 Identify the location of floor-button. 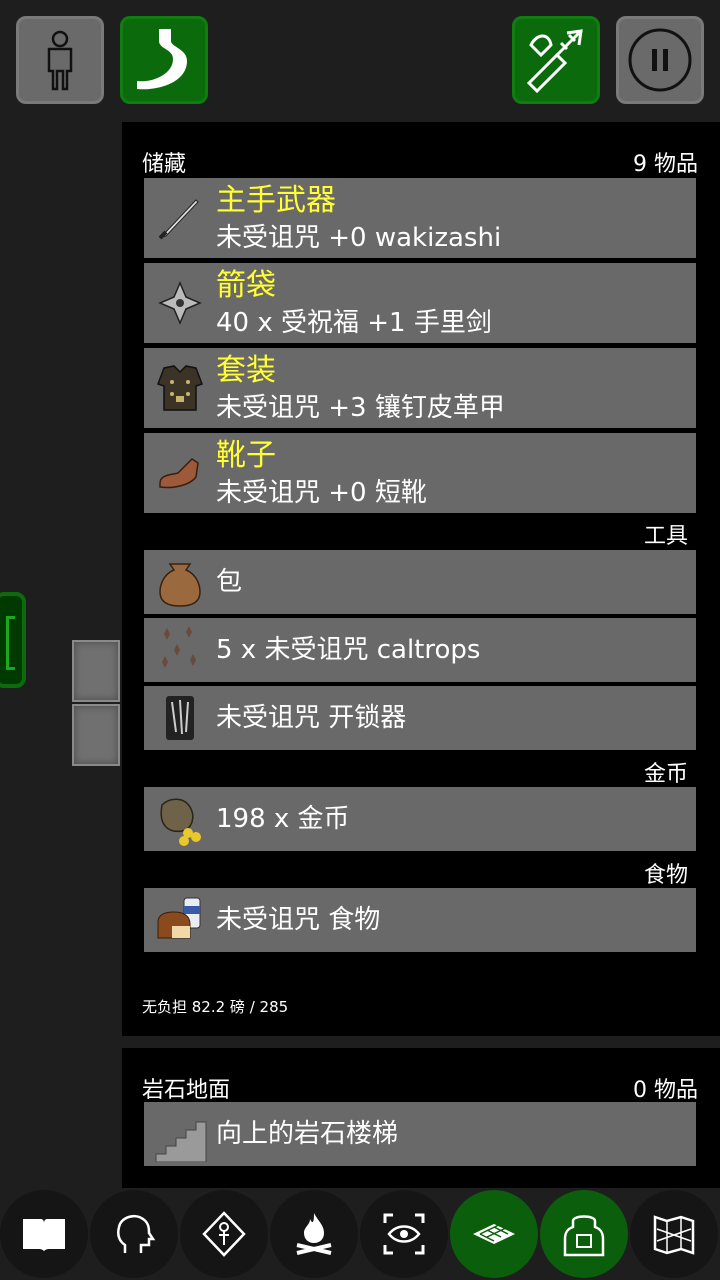
(494, 1234).